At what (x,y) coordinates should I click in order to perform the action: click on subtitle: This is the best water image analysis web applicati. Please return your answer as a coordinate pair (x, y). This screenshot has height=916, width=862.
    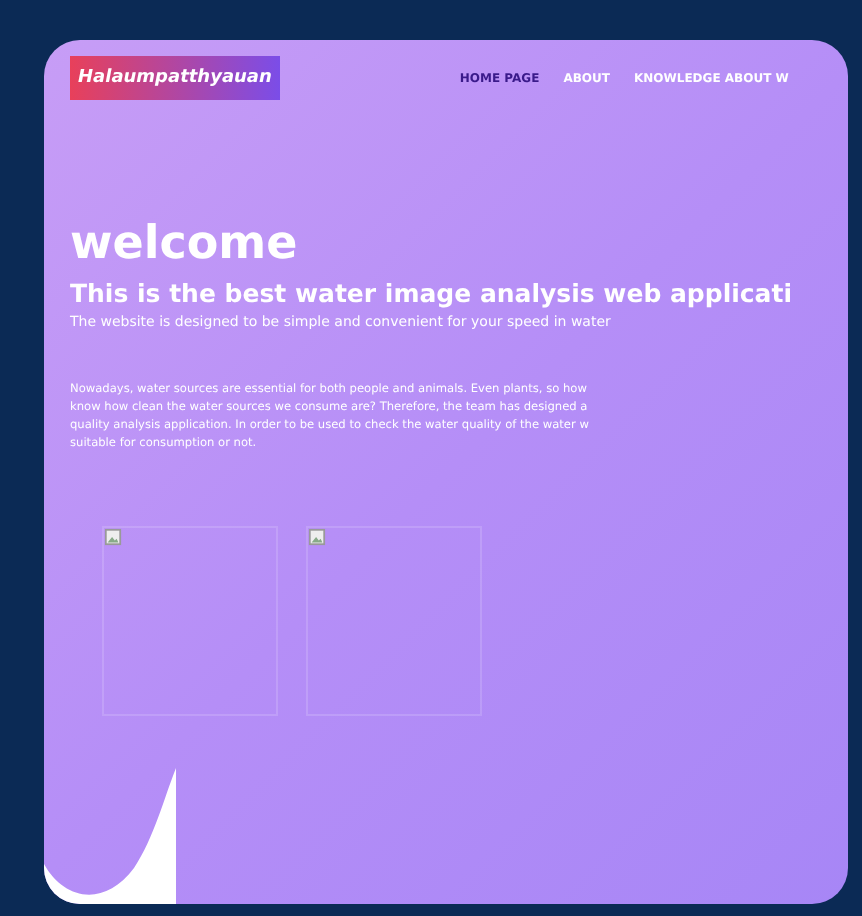
    Looking at the image, I should click on (432, 293).